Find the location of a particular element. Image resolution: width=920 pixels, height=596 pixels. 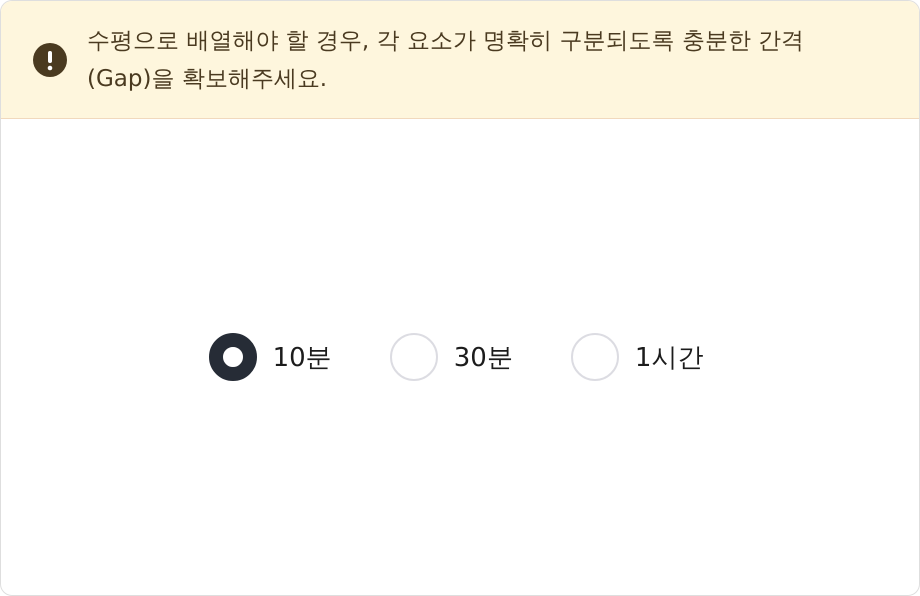

alert-icon is located at coordinates (50, 59).